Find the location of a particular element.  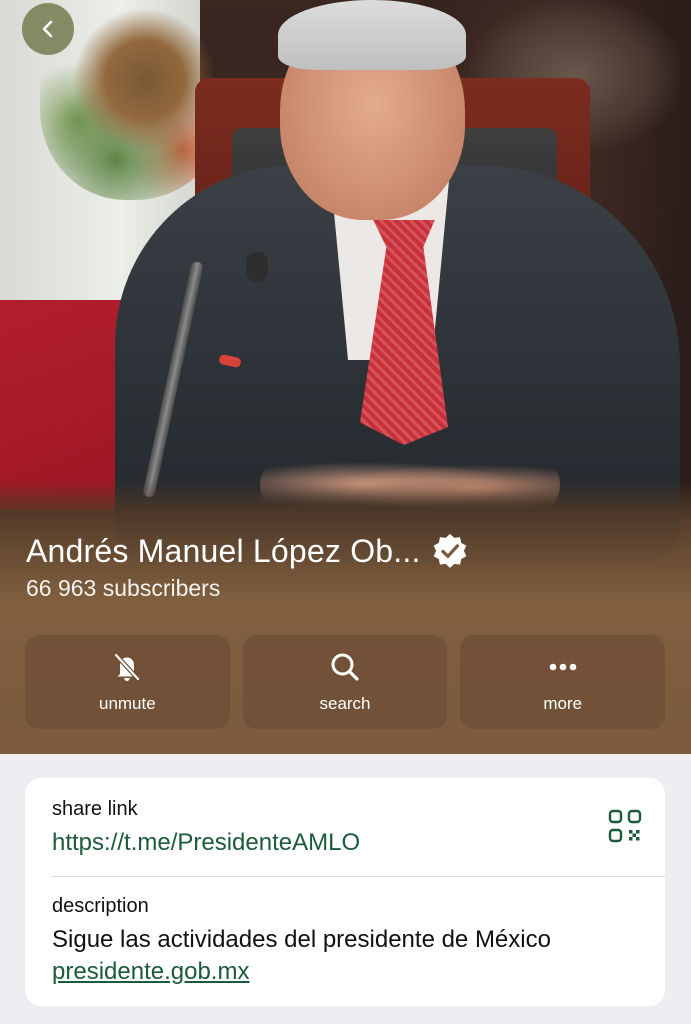

unmute-label: unmute is located at coordinates (127, 703).